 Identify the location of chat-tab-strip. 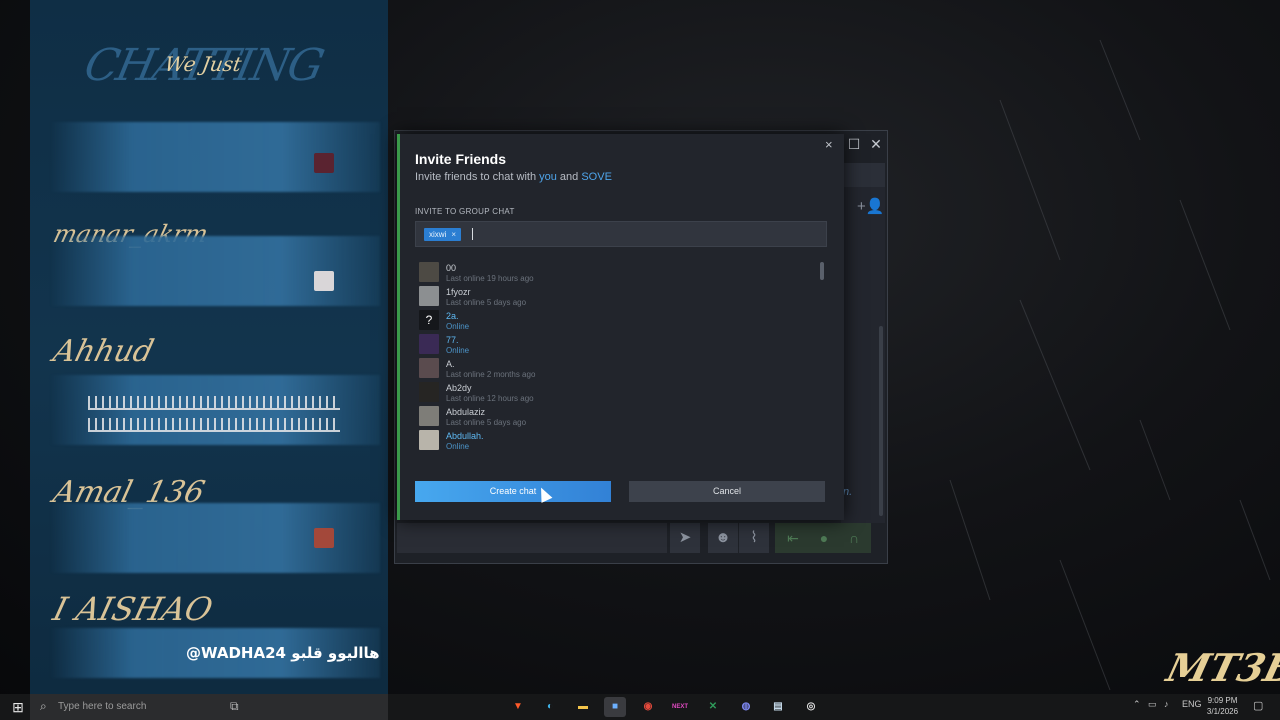
(863, 175).